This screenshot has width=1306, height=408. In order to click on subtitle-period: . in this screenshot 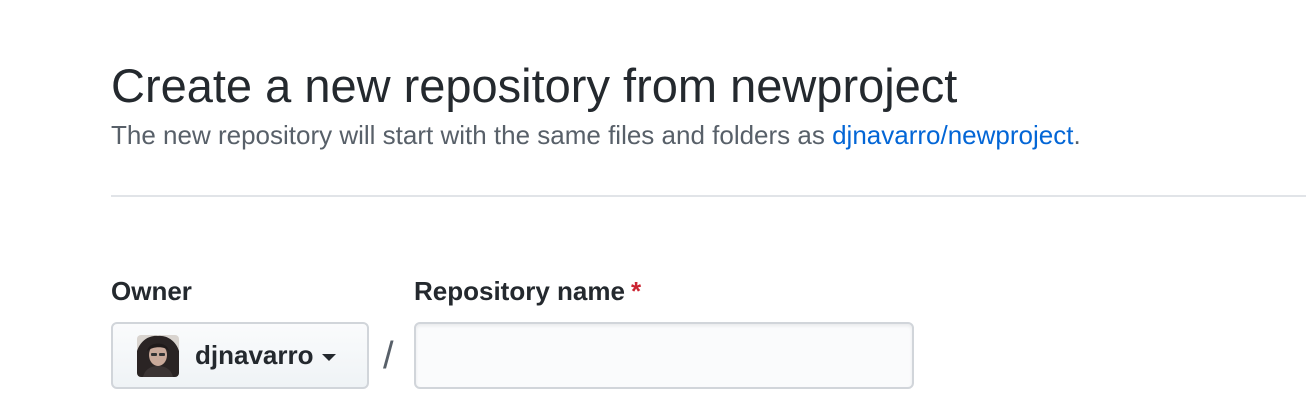, I will do `click(1077, 135)`.